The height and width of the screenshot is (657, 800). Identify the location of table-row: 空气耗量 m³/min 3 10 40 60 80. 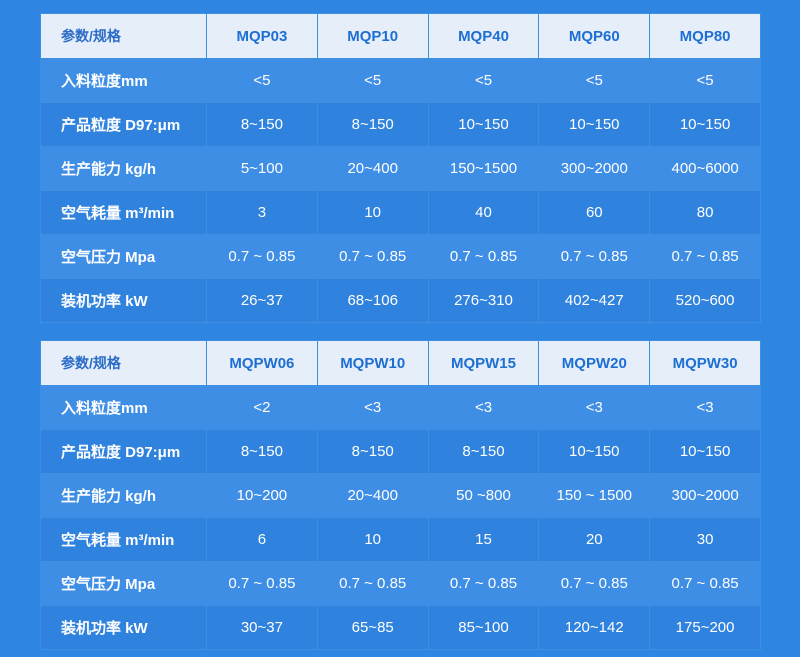
(400, 212).